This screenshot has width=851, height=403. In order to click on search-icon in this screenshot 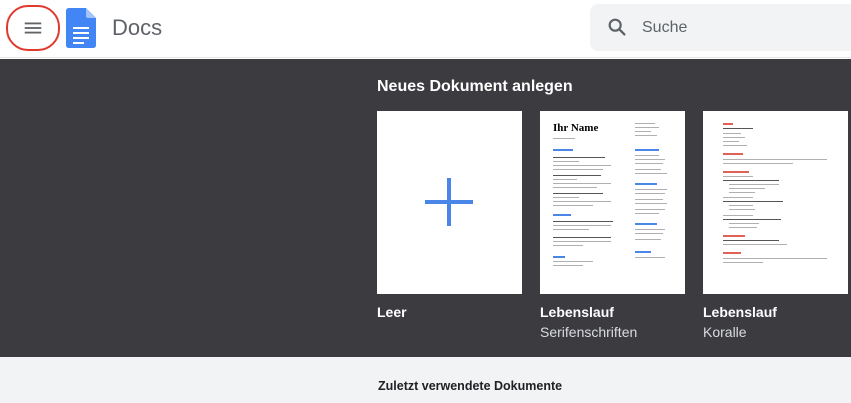, I will do `click(617, 27)`.